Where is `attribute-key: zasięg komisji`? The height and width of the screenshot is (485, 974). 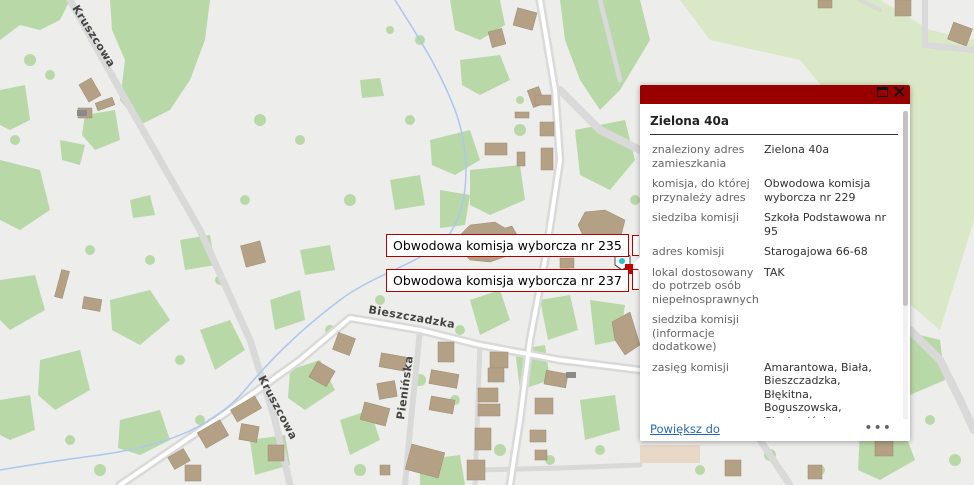
attribute-key: zasięg komisji is located at coordinates (690, 367).